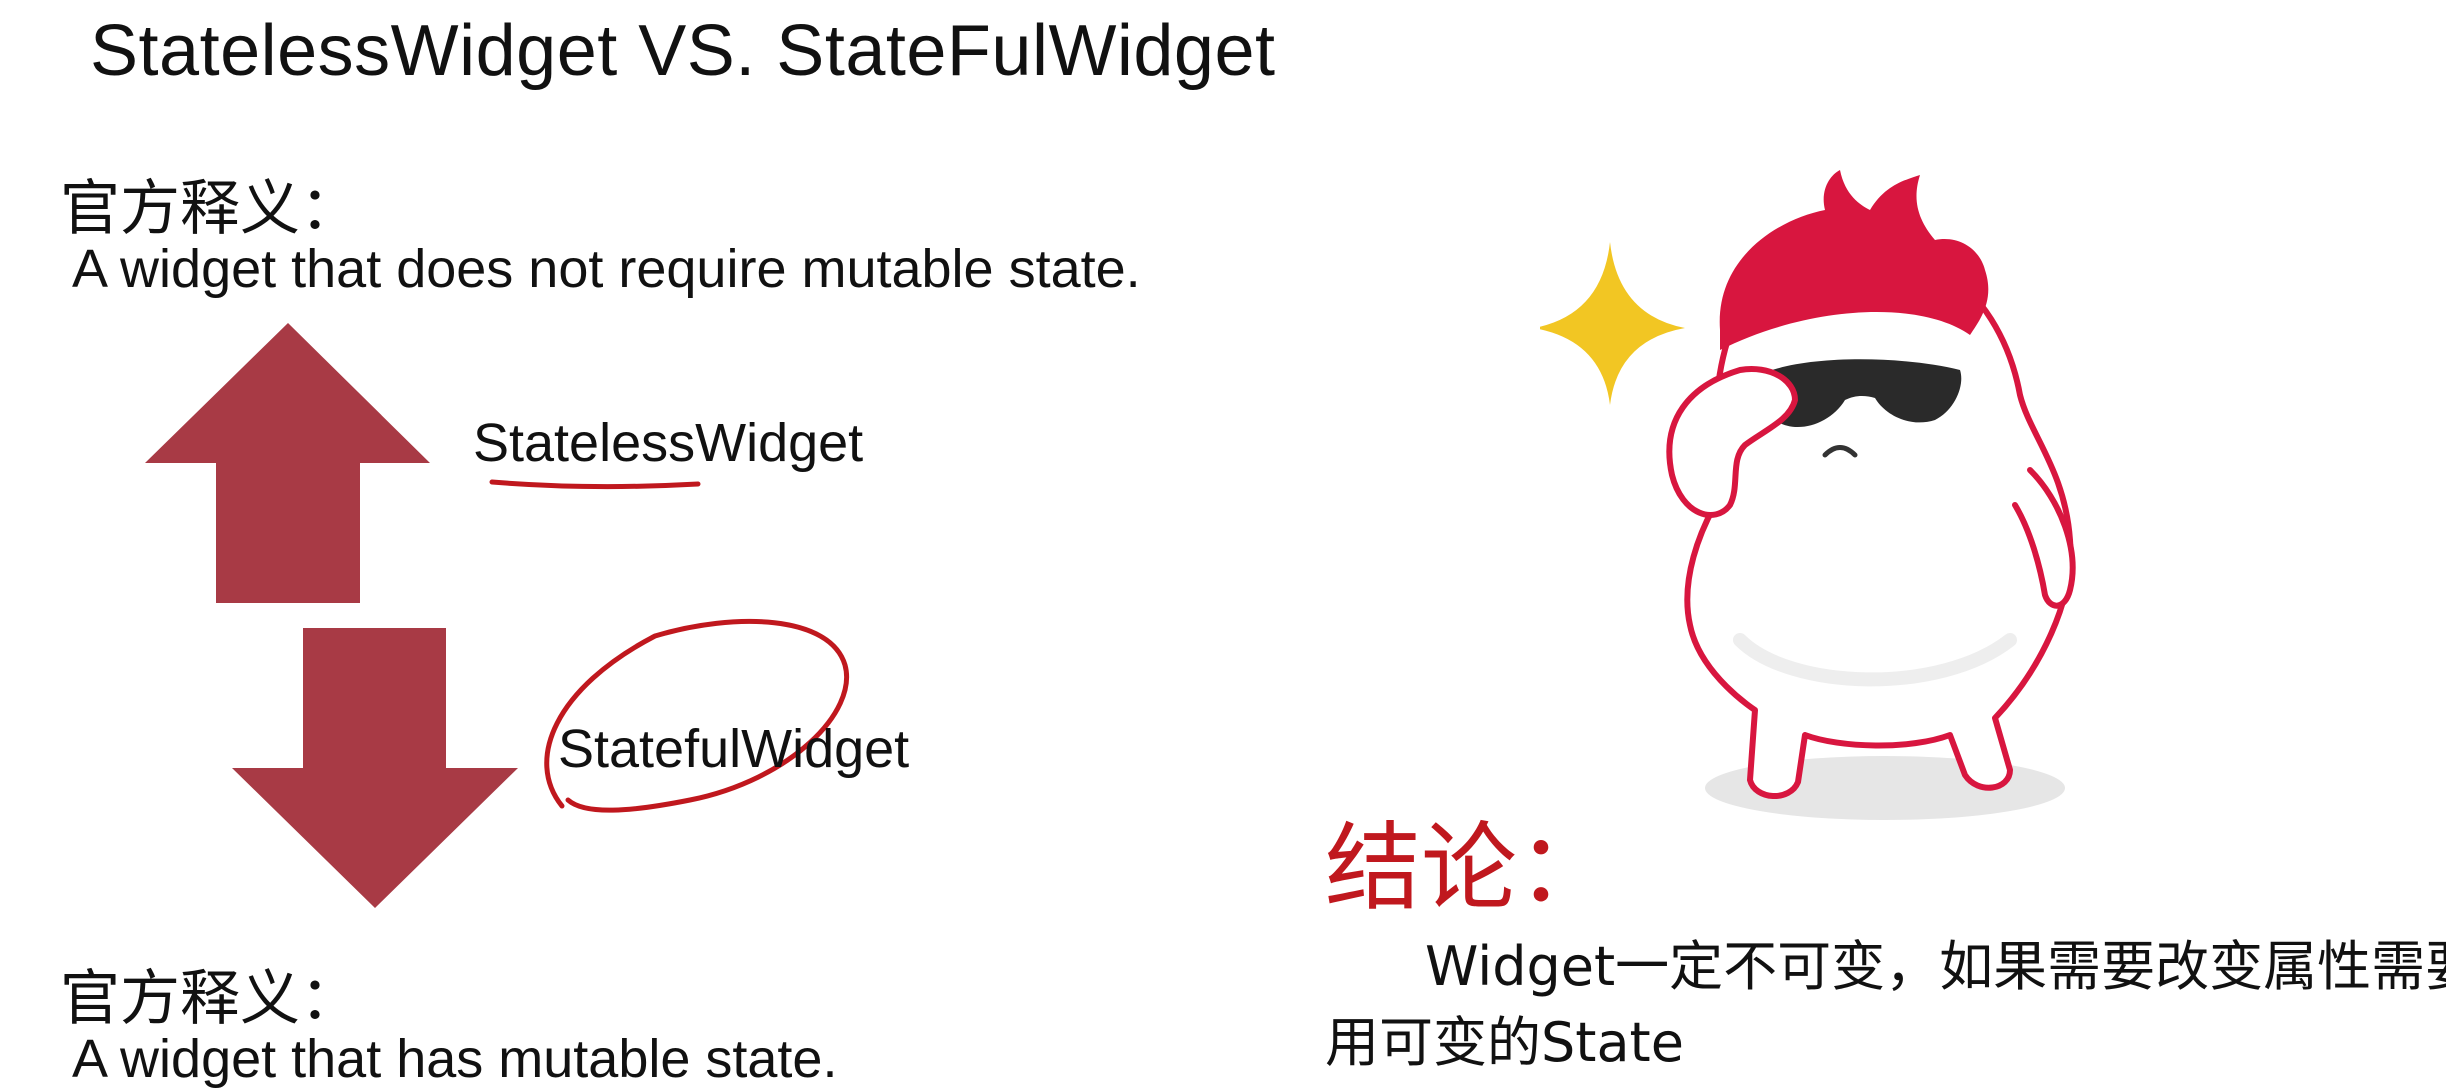 This screenshot has height=1090, width=2446. What do you see at coordinates (1808, 495) in the screenshot?
I see `cool-mascot-illustration` at bounding box center [1808, 495].